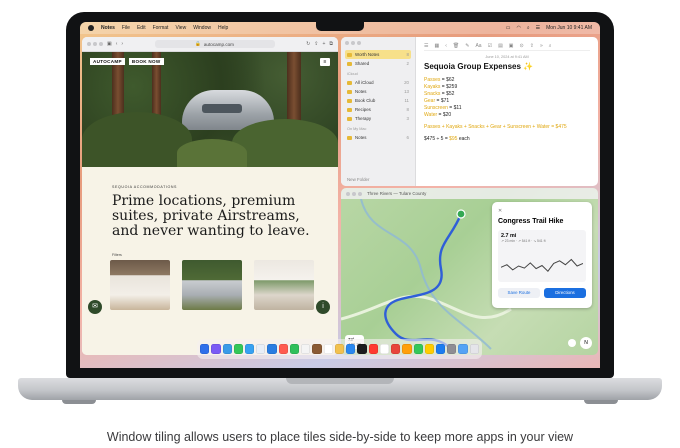  I want to click on menu-format: Format, so click(161, 28).